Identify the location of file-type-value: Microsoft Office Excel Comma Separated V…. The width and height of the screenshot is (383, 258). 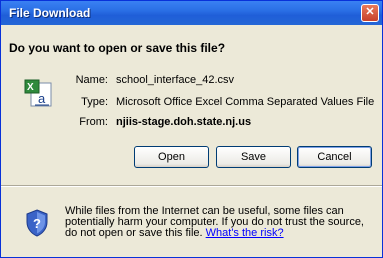
(245, 102).